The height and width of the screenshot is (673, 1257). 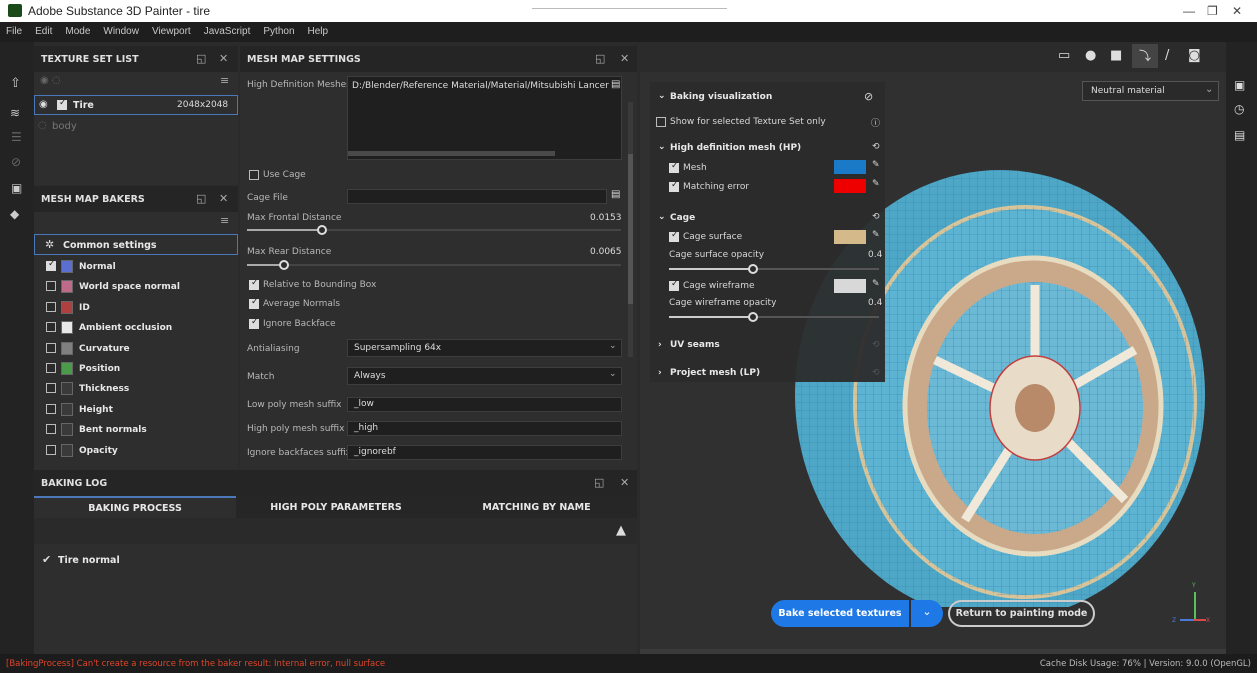 What do you see at coordinates (228, 32) in the screenshot?
I see `menu-javascript: JavaScript` at bounding box center [228, 32].